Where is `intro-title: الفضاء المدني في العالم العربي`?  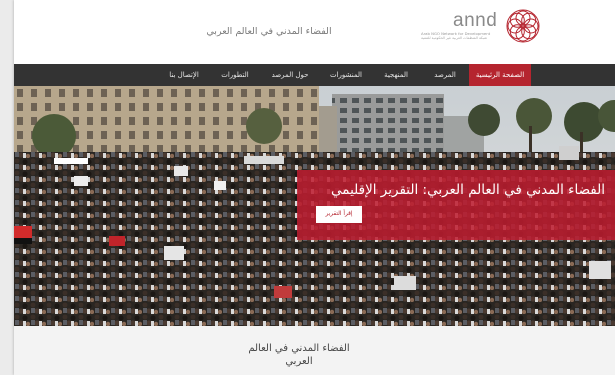
intro-title: الفضاء المدني في العالم العربي is located at coordinates (299, 355).